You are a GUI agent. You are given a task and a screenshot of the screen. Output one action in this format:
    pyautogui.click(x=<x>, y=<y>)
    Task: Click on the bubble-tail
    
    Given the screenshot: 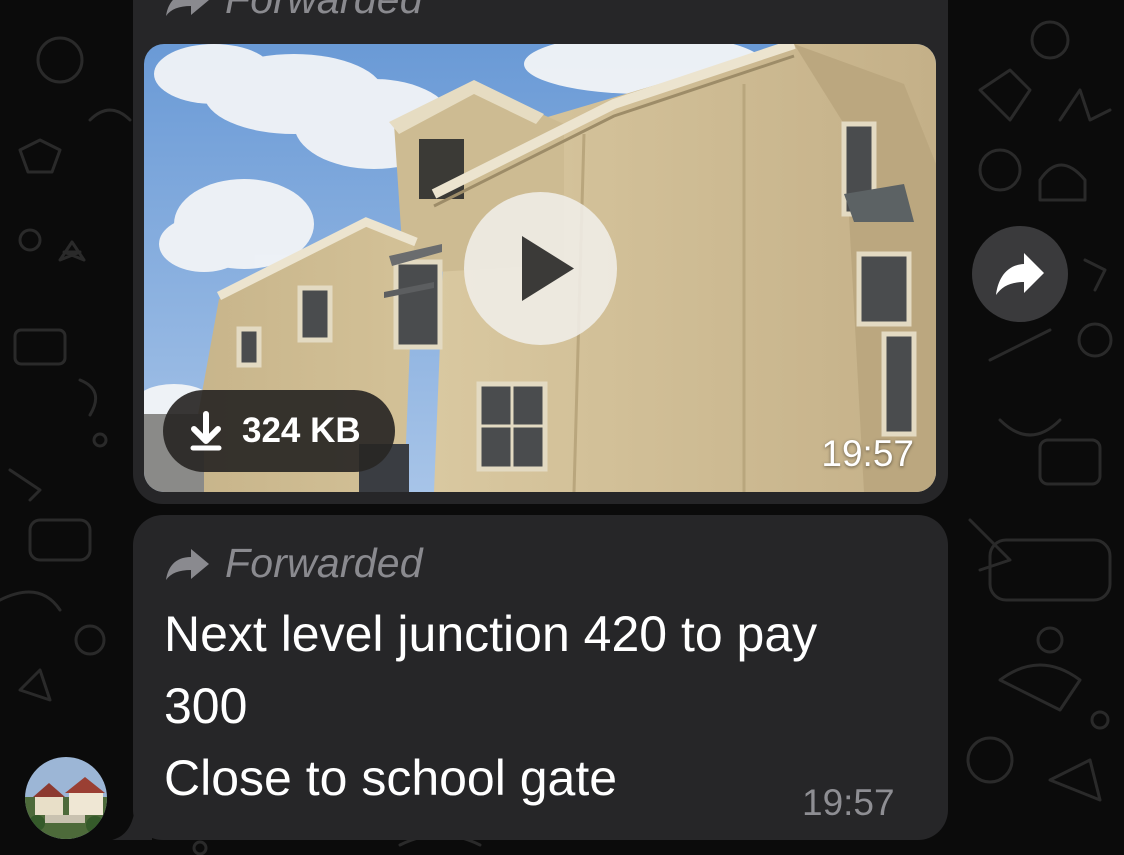 What is the action you would take?
    pyautogui.click(x=132, y=820)
    